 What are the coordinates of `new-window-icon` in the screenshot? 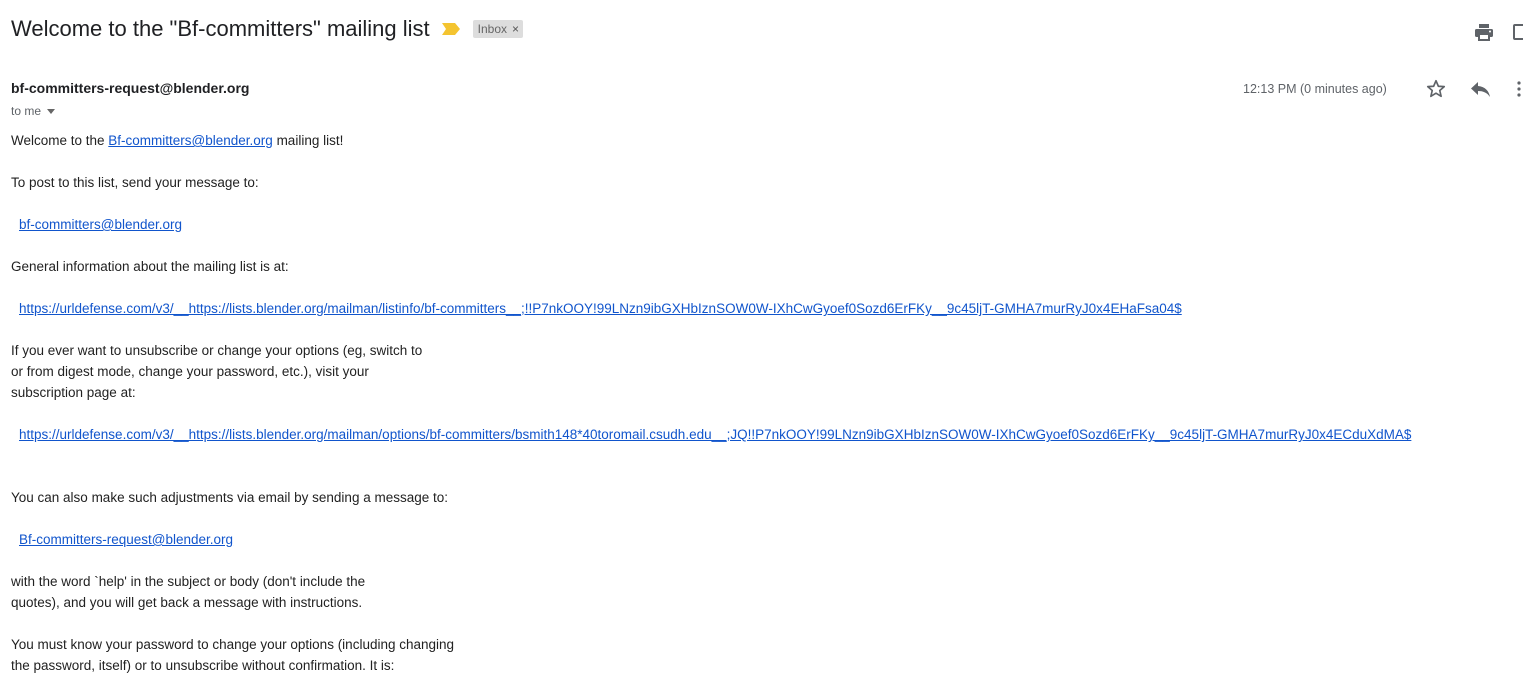 It's located at (1517, 32).